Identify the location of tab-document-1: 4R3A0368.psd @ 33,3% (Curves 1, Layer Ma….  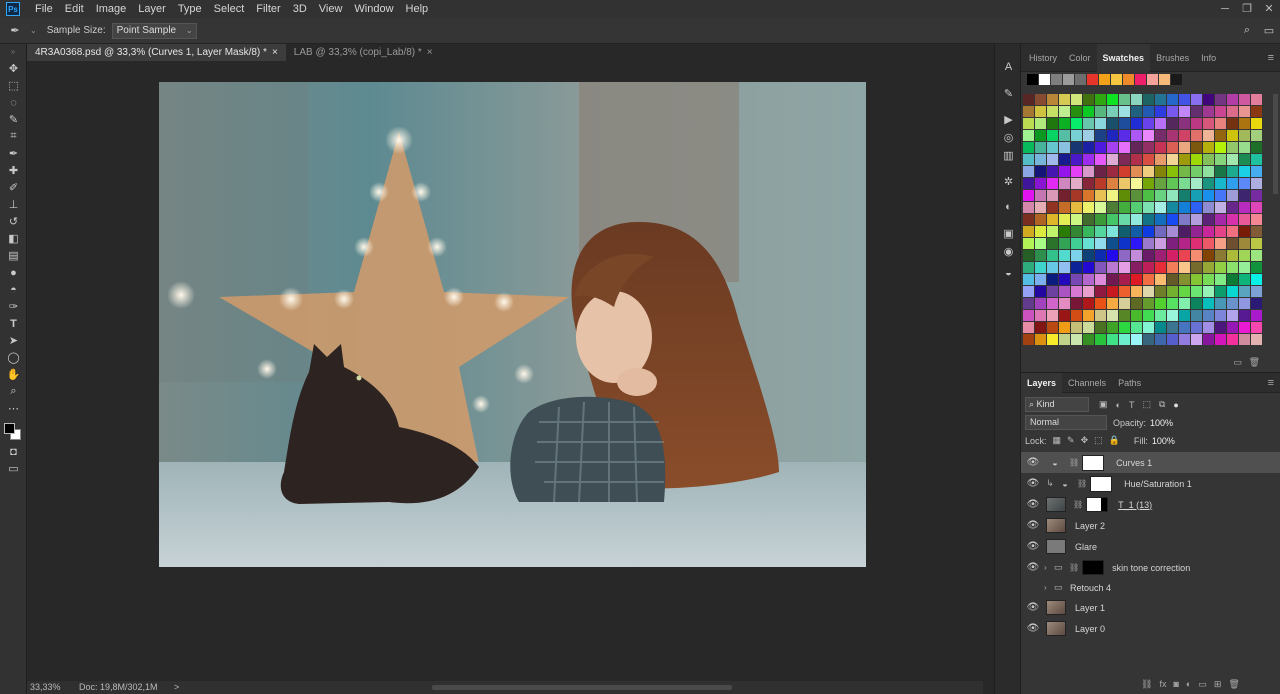
(156, 52).